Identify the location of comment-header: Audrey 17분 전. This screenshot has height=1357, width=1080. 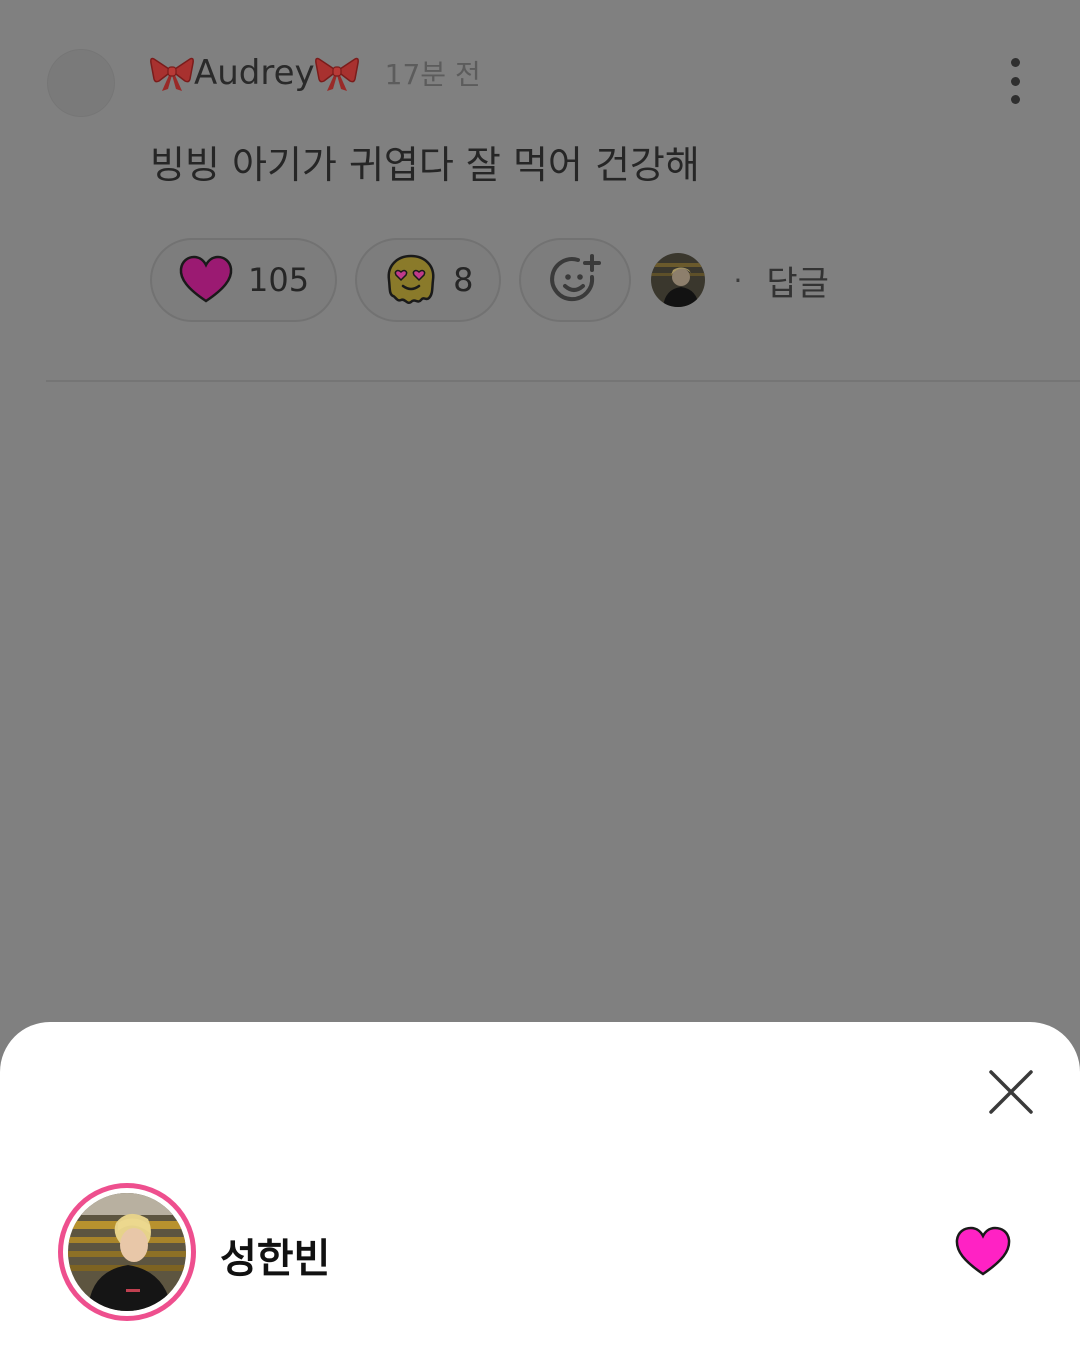
(315, 73).